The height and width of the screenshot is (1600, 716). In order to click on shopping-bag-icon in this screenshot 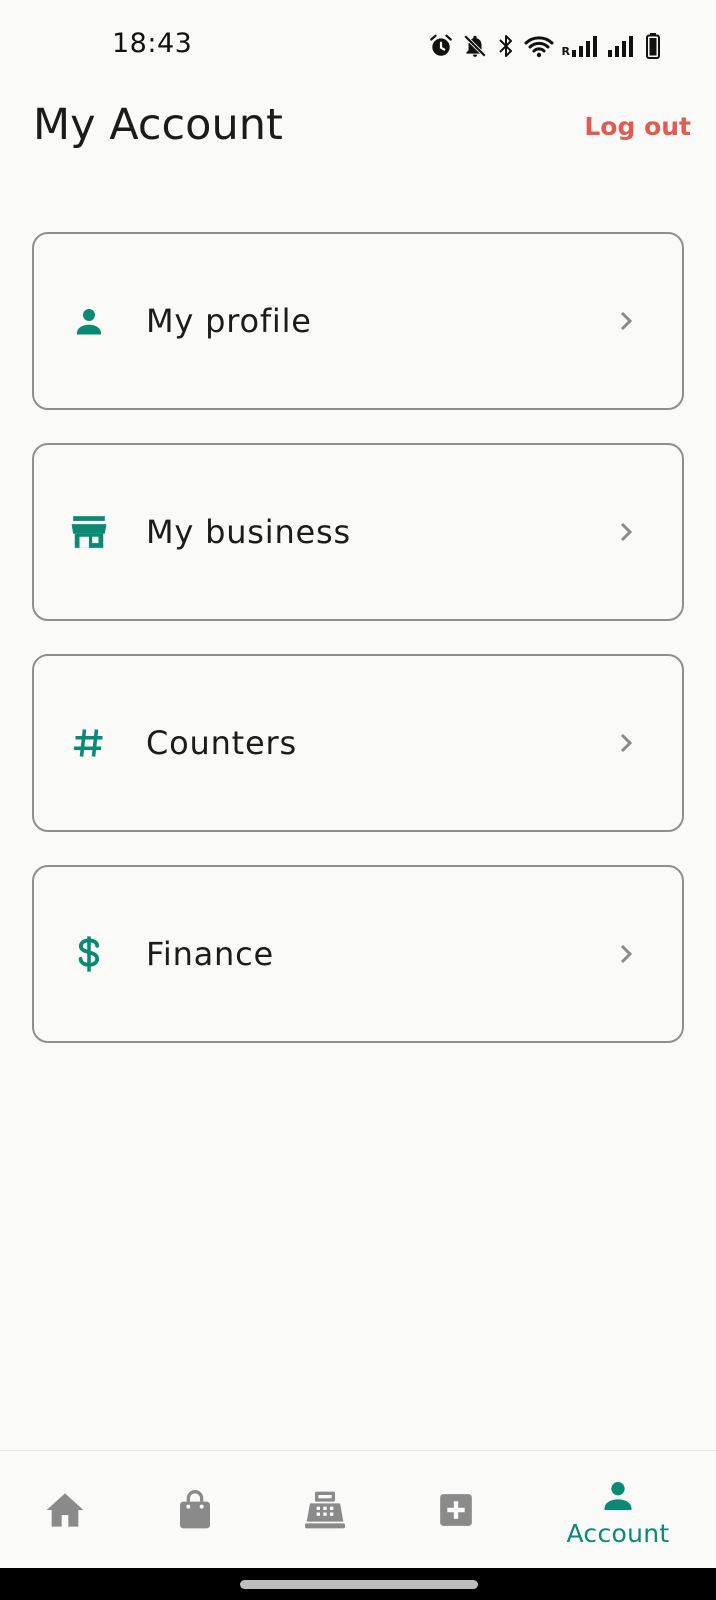, I will do `click(195, 1510)`.